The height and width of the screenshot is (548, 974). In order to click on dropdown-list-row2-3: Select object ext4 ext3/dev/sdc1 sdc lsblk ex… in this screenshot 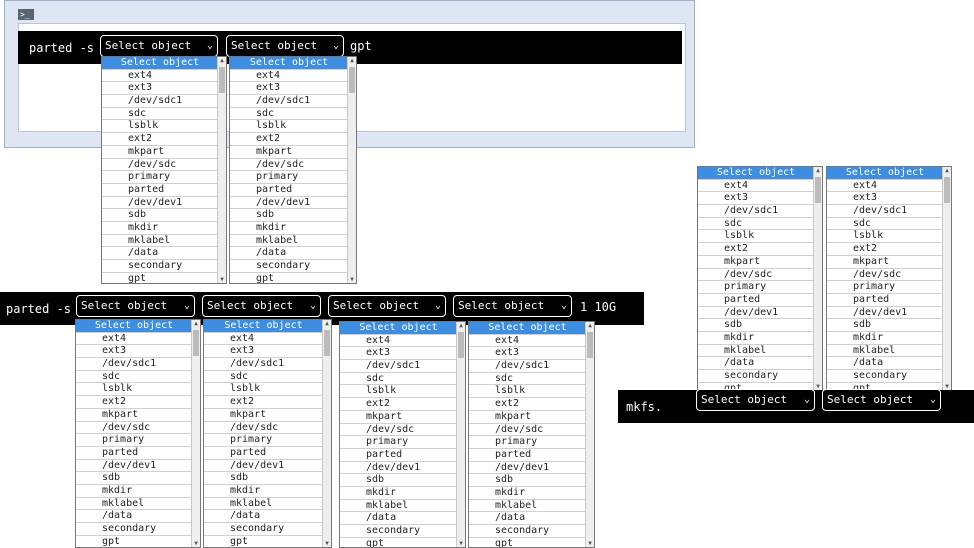, I will do `click(402, 434)`.